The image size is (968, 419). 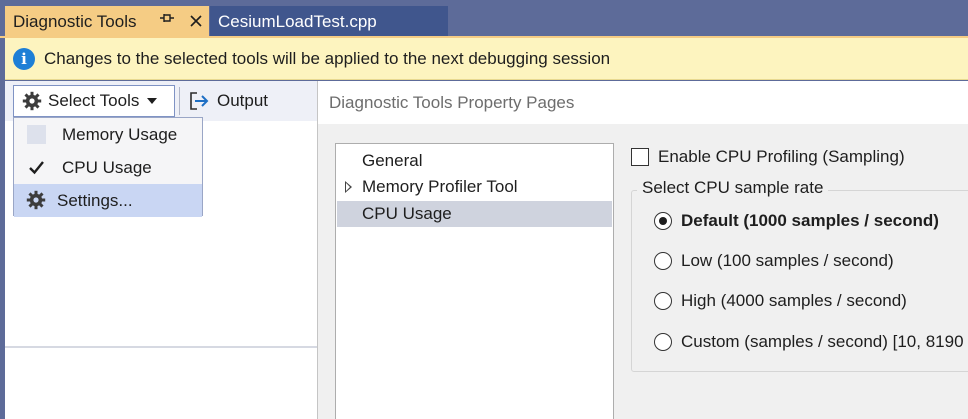 I want to click on dialog-header: Diagnostic Tools Property Pages, so click(x=643, y=102).